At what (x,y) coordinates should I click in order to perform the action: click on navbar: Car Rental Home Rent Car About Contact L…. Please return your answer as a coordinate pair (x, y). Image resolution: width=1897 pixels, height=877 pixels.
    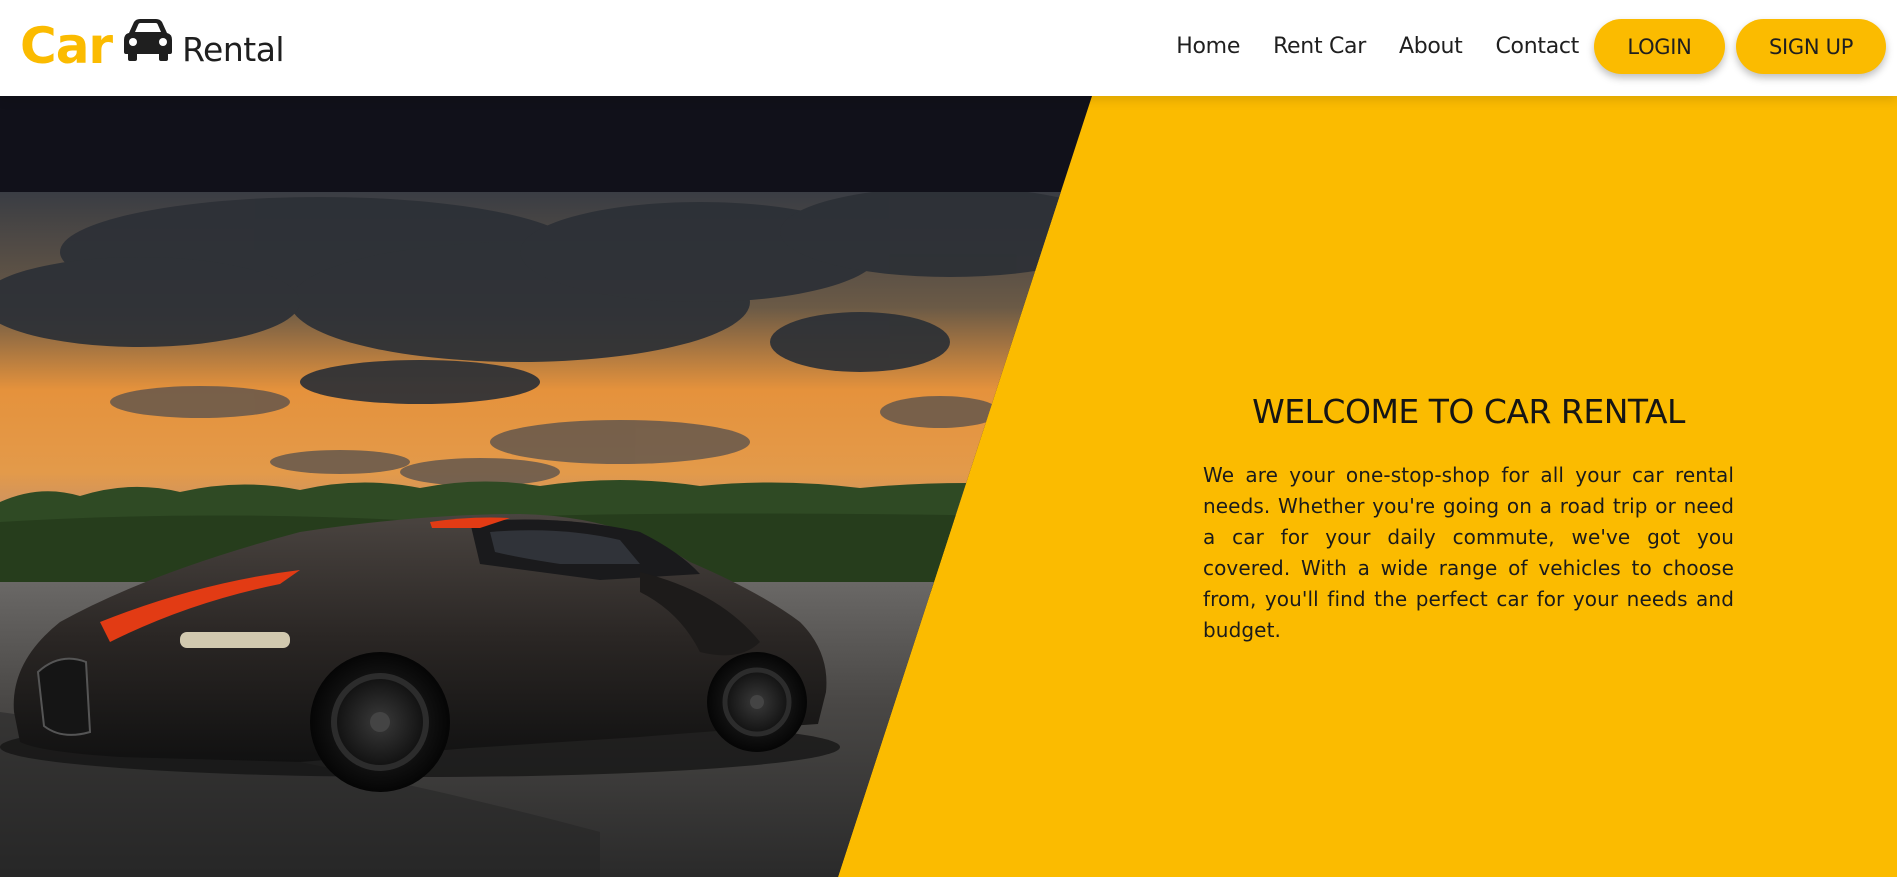
    Looking at the image, I should click on (948, 48).